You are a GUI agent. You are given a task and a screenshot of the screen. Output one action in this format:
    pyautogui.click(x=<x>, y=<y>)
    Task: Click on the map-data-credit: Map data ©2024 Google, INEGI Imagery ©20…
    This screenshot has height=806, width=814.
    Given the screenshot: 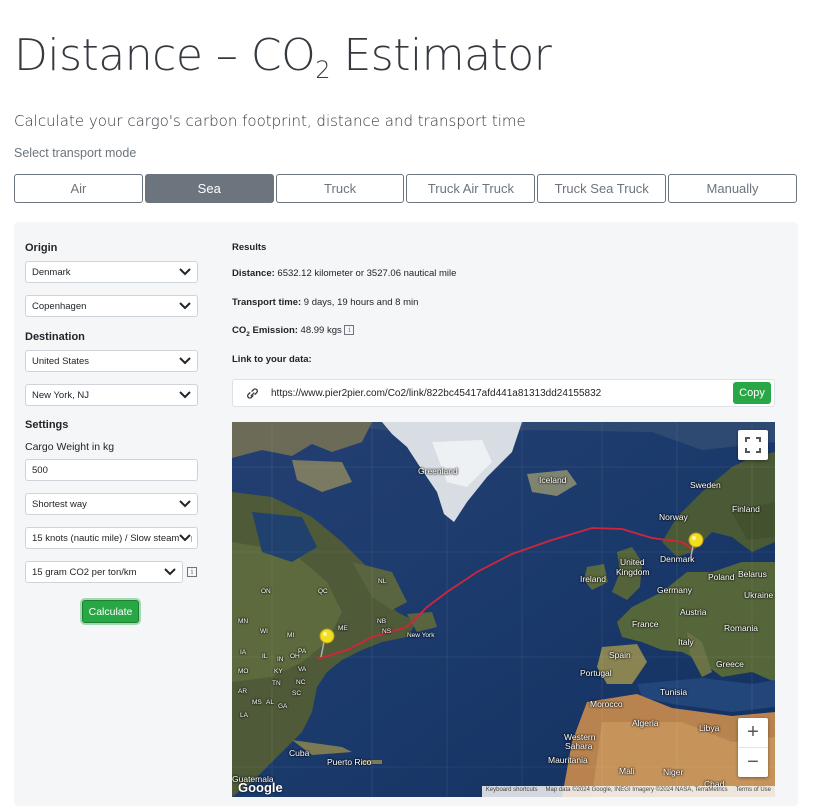 What is the action you would take?
    pyautogui.click(x=636, y=790)
    